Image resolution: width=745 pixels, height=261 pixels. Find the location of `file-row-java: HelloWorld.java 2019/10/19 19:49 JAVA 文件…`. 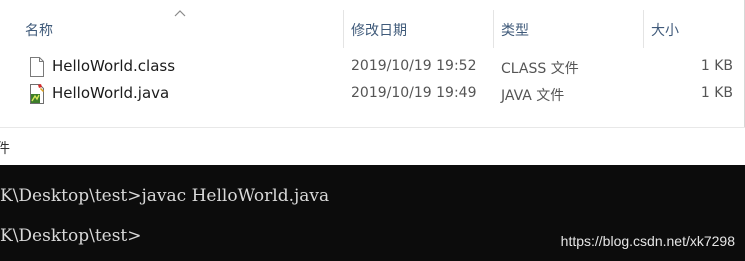

file-row-java: HelloWorld.java 2019/10/19 19:49 JAVA 文件… is located at coordinates (372, 94).